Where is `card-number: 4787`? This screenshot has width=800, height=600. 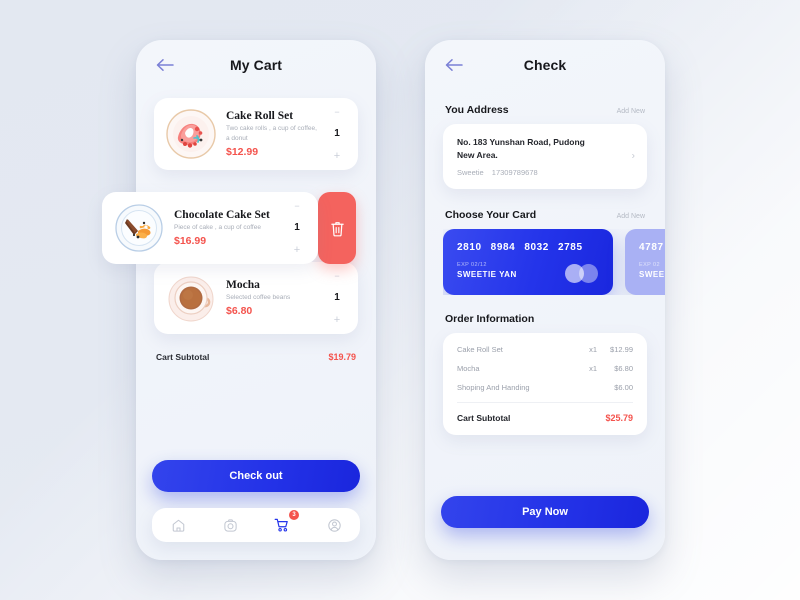
card-number: 4787 is located at coordinates (652, 247).